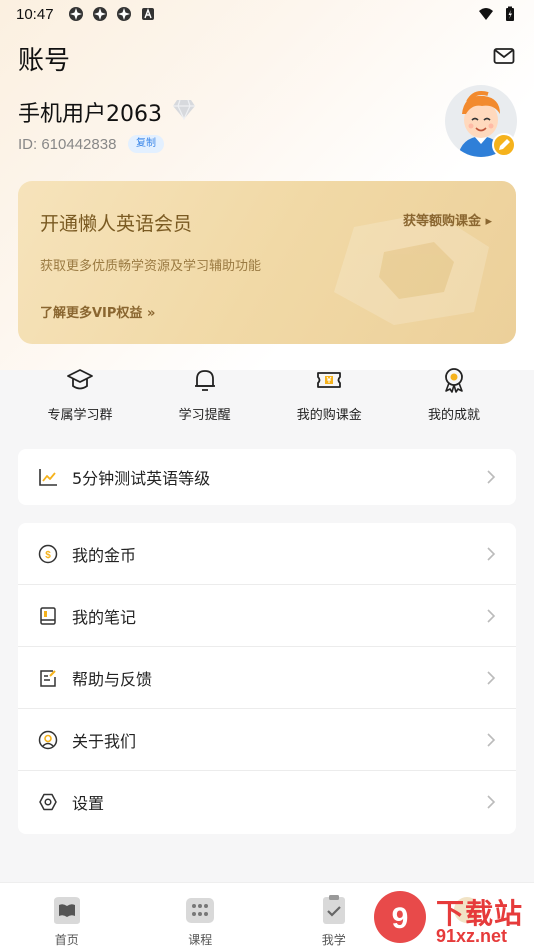 The image size is (534, 950). What do you see at coordinates (184, 109) in the screenshot?
I see `diamond-vip-icon` at bounding box center [184, 109].